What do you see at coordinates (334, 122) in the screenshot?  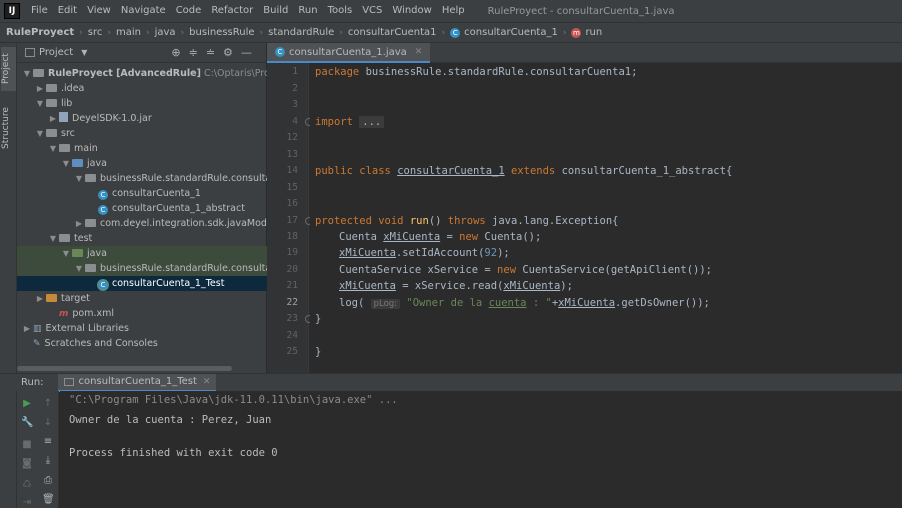 I see `code-token: import` at bounding box center [334, 122].